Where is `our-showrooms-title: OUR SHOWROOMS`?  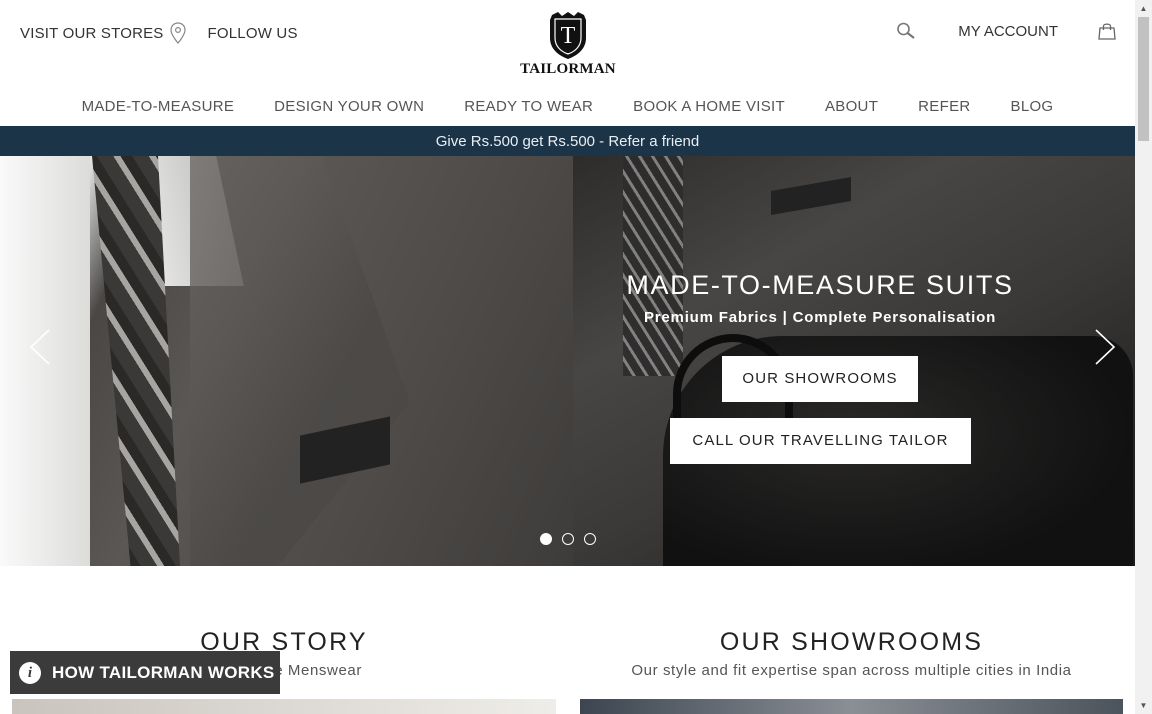
our-showrooms-title: OUR SHOWROOMS is located at coordinates (851, 642).